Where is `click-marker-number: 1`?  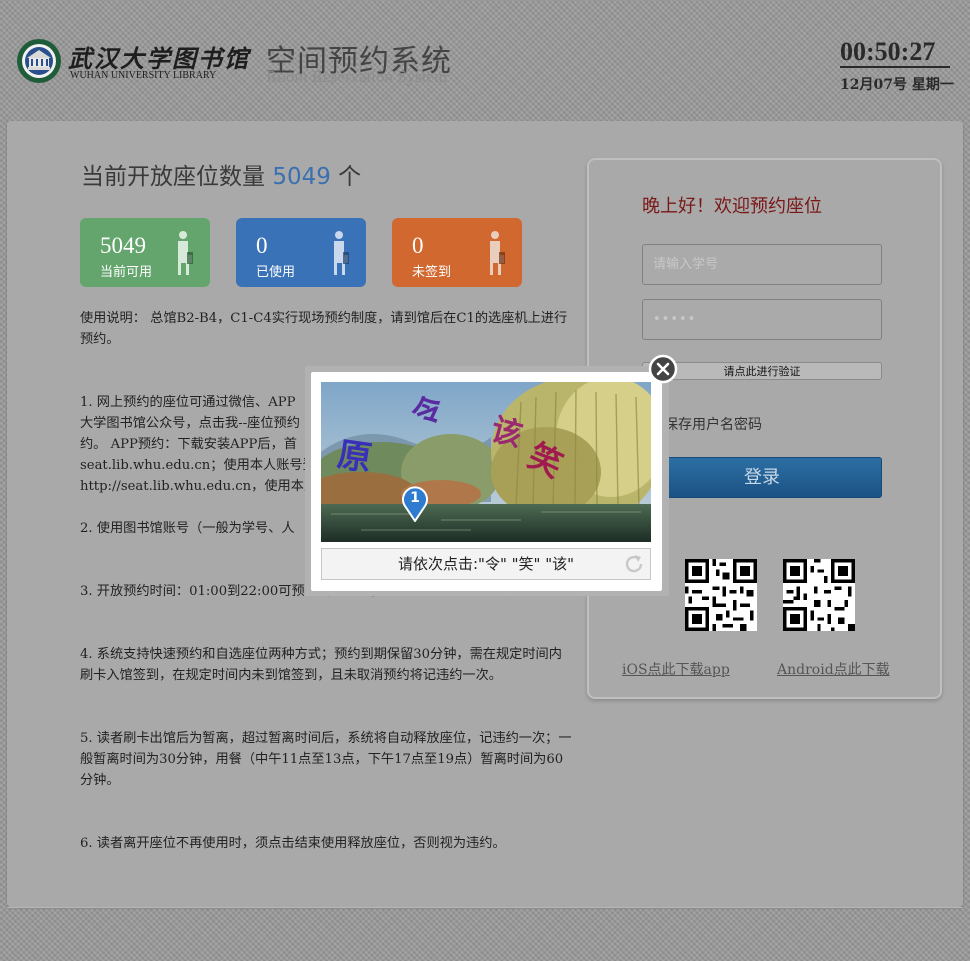
click-marker-number: 1 is located at coordinates (415, 498).